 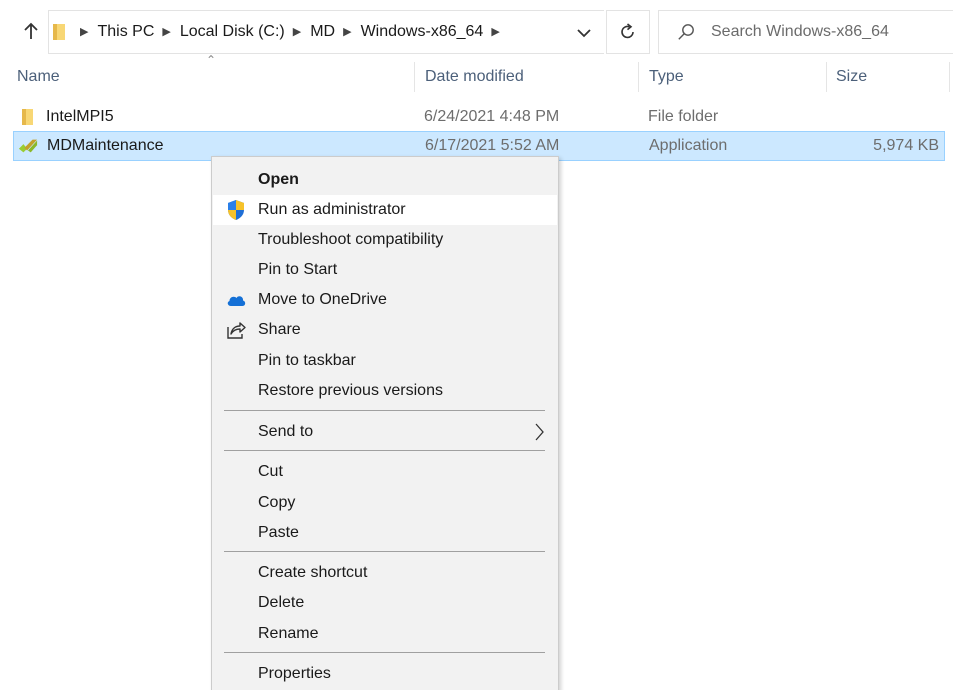 I want to click on menu-item-run-as-administrator: Run as administrator, so click(x=385, y=210).